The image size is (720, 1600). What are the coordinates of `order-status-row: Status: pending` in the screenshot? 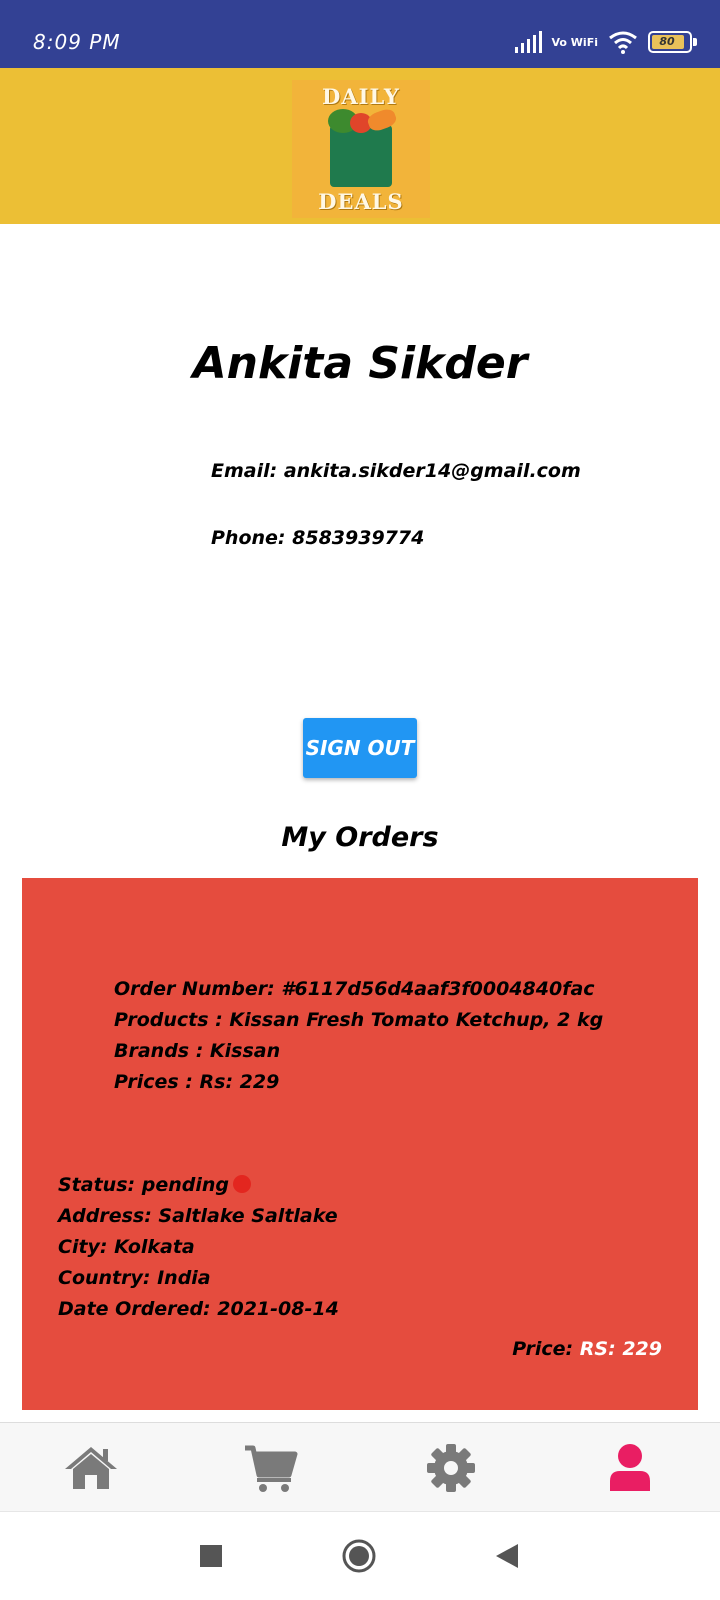 It's located at (198, 1185).